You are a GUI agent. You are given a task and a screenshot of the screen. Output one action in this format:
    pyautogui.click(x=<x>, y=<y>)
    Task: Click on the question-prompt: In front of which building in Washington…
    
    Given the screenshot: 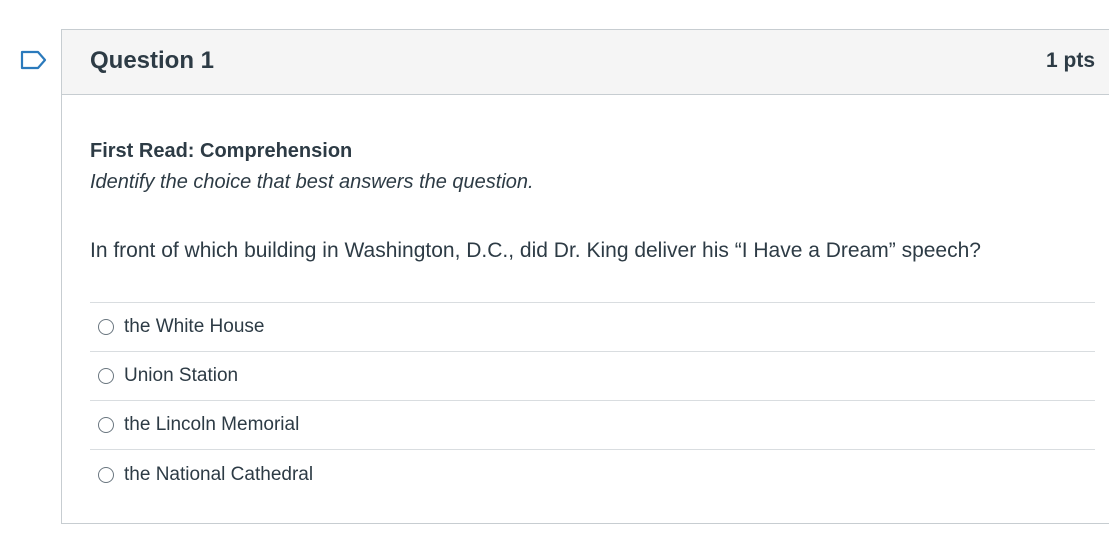 What is the action you would take?
    pyautogui.click(x=535, y=250)
    